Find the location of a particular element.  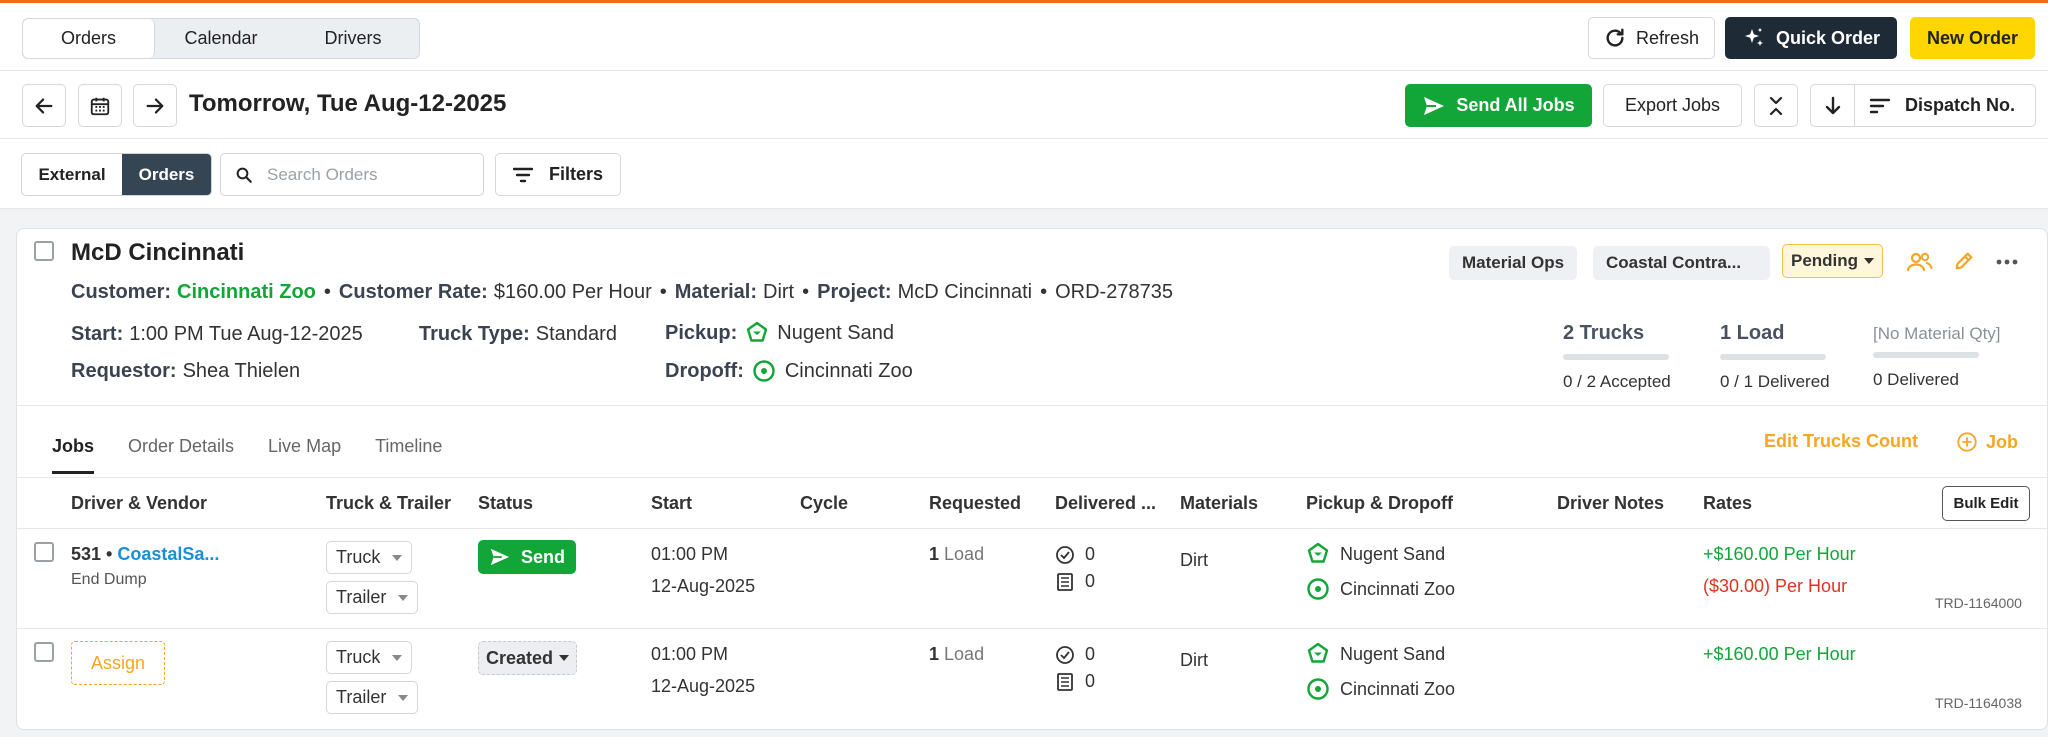

pickup-cell: Nugent Sand is located at coordinates (1375, 554).